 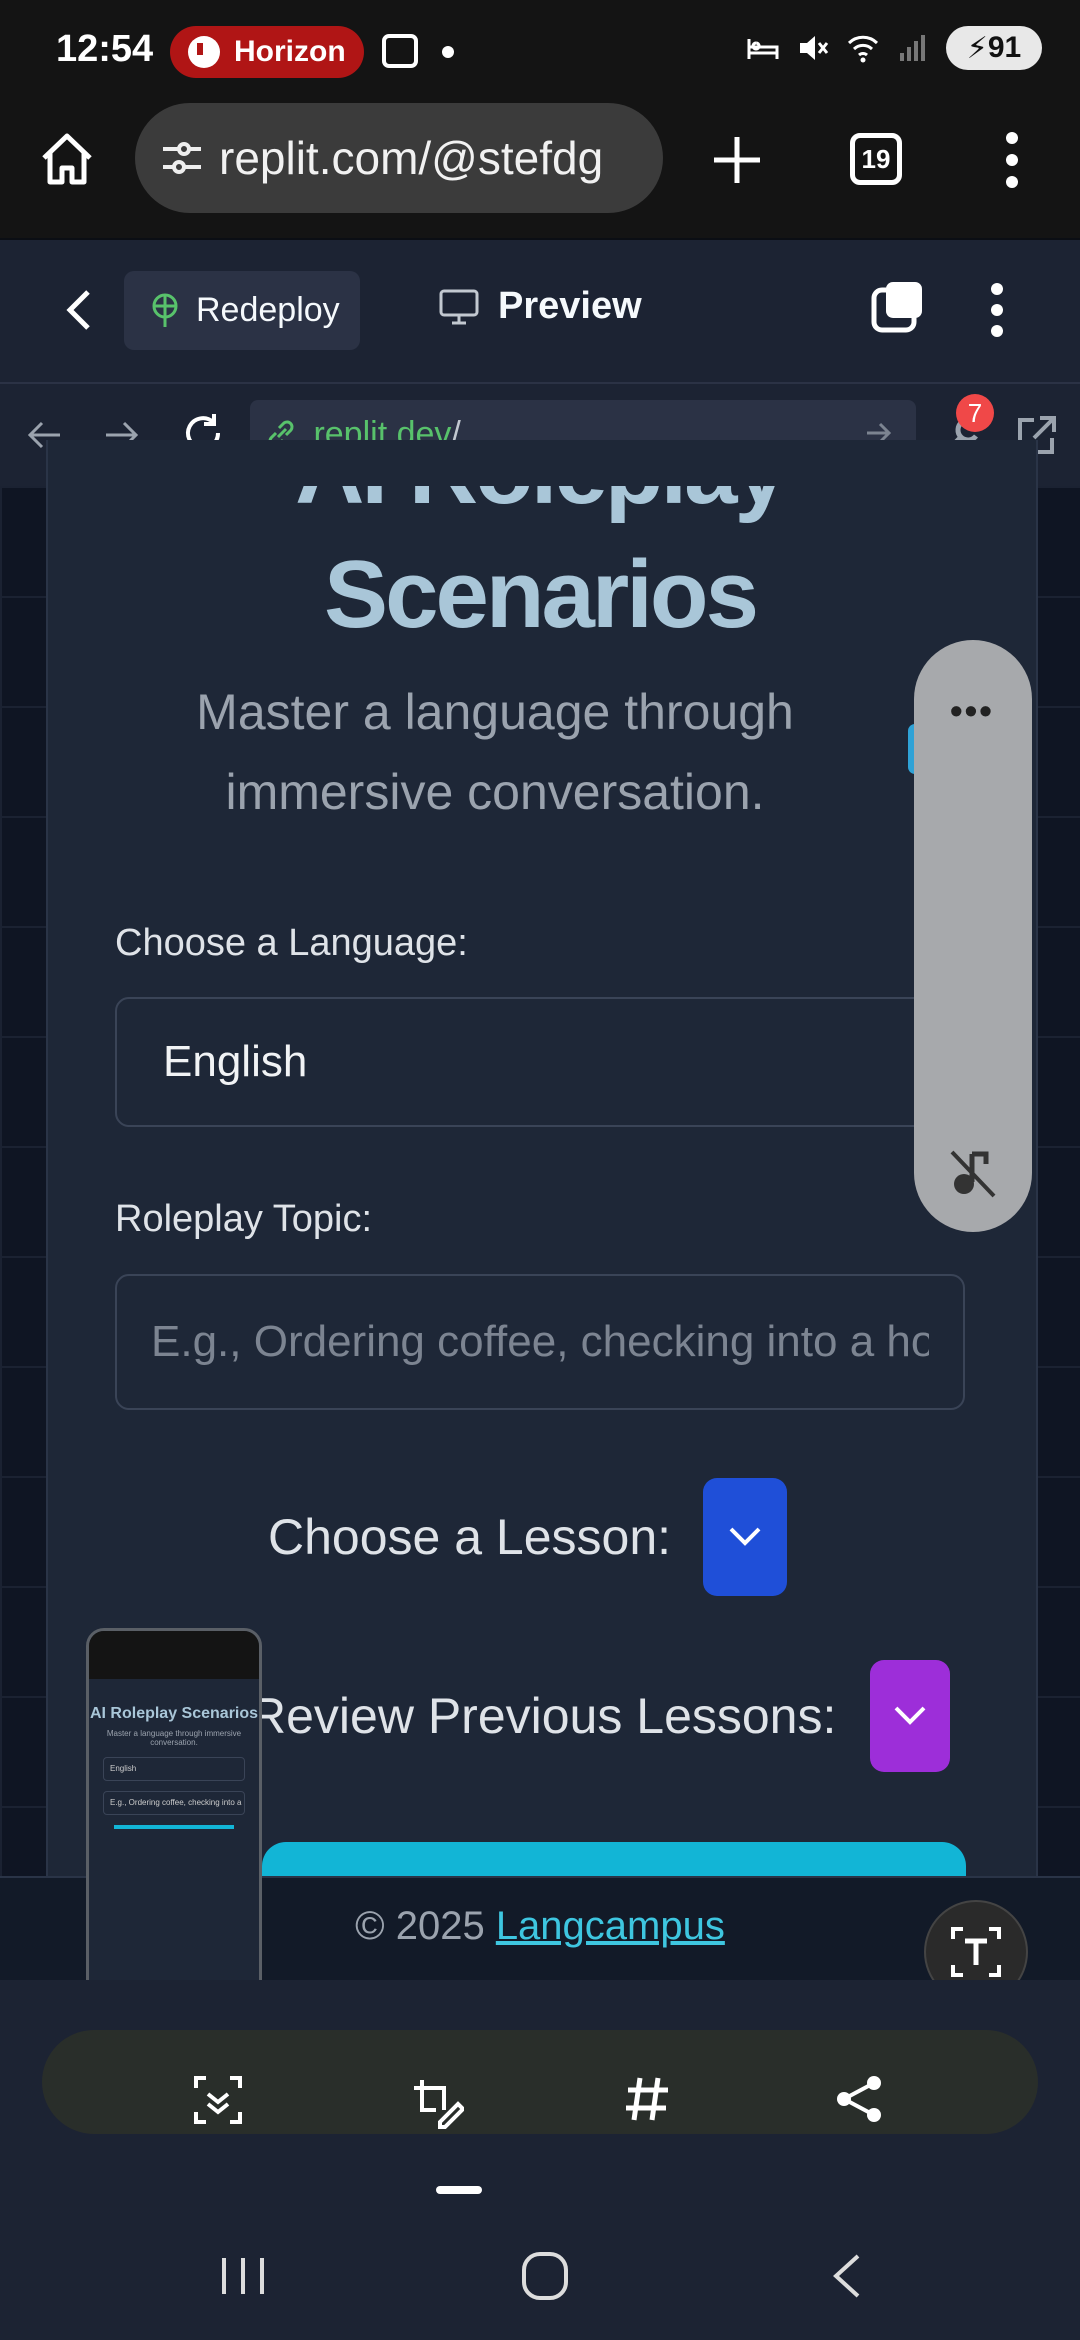 What do you see at coordinates (204, 52) in the screenshot?
I see `record-icon` at bounding box center [204, 52].